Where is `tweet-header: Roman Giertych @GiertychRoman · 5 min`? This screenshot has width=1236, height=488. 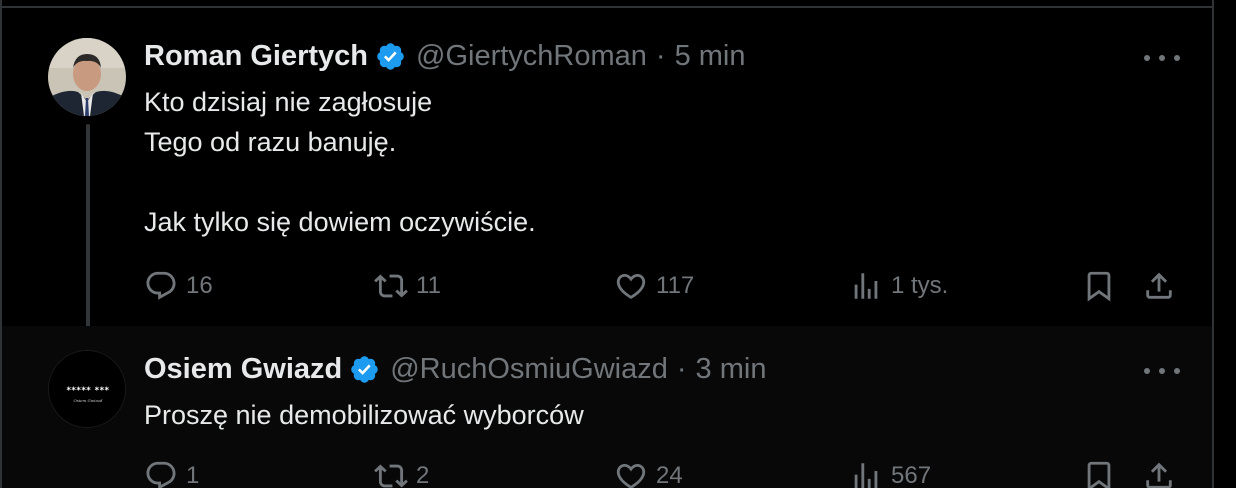
tweet-header: Roman Giertych @GiertychRoman · 5 min is located at coordinates (445, 56).